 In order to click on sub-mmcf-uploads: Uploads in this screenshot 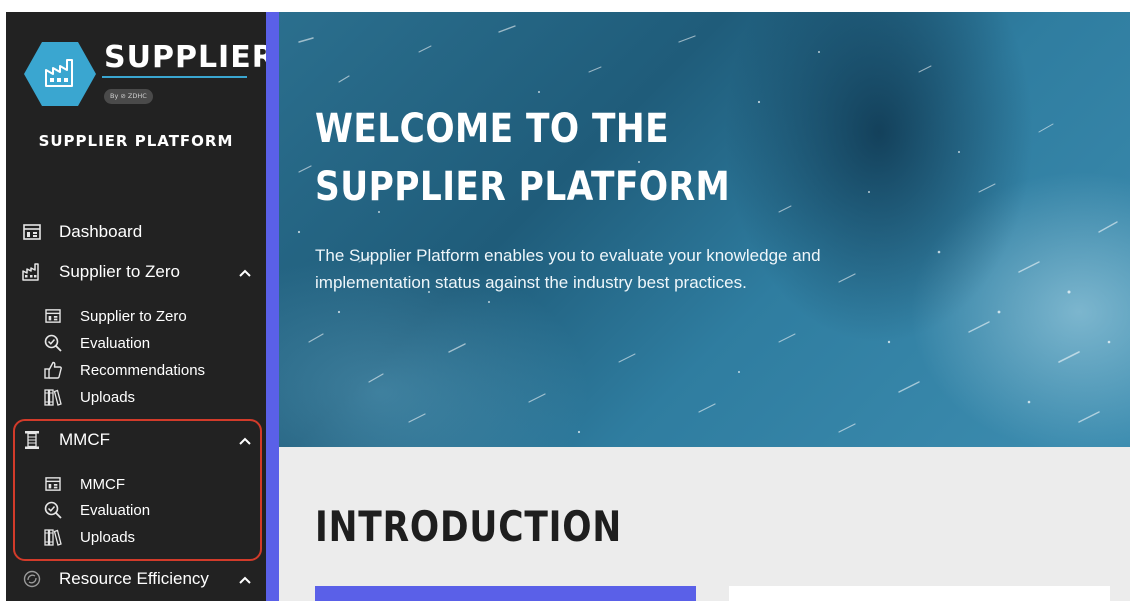, I will do `click(136, 537)`.